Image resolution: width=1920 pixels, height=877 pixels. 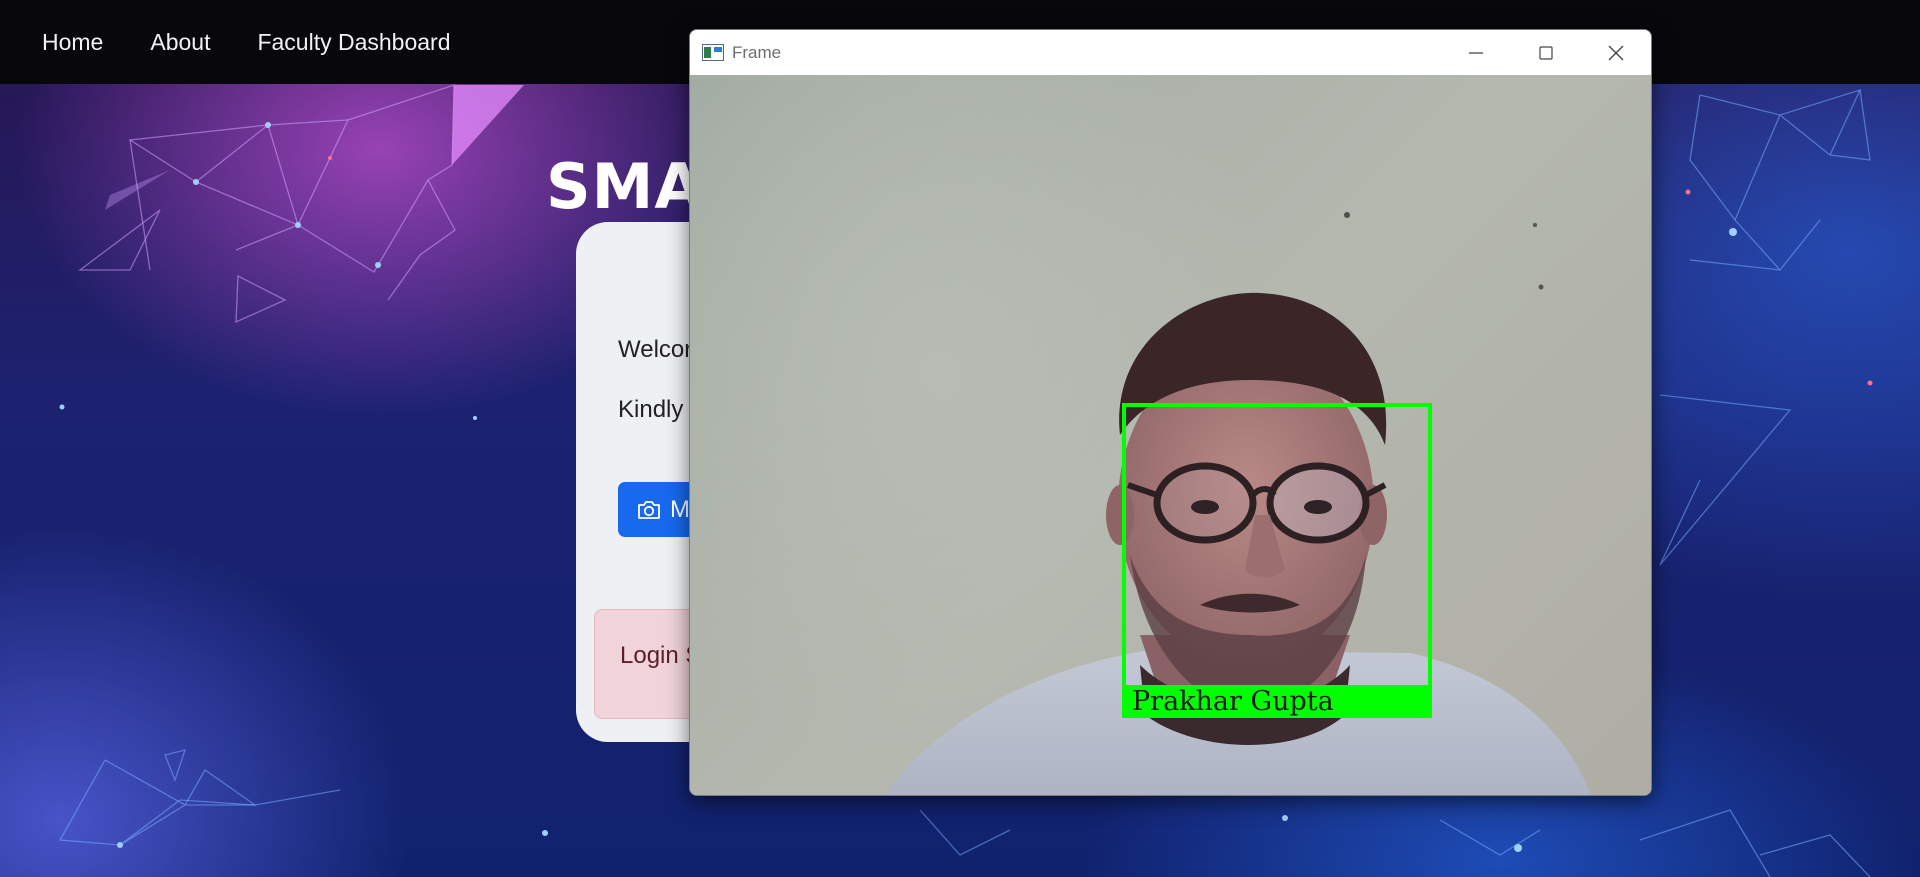 I want to click on nav-home: Home, so click(x=72, y=42).